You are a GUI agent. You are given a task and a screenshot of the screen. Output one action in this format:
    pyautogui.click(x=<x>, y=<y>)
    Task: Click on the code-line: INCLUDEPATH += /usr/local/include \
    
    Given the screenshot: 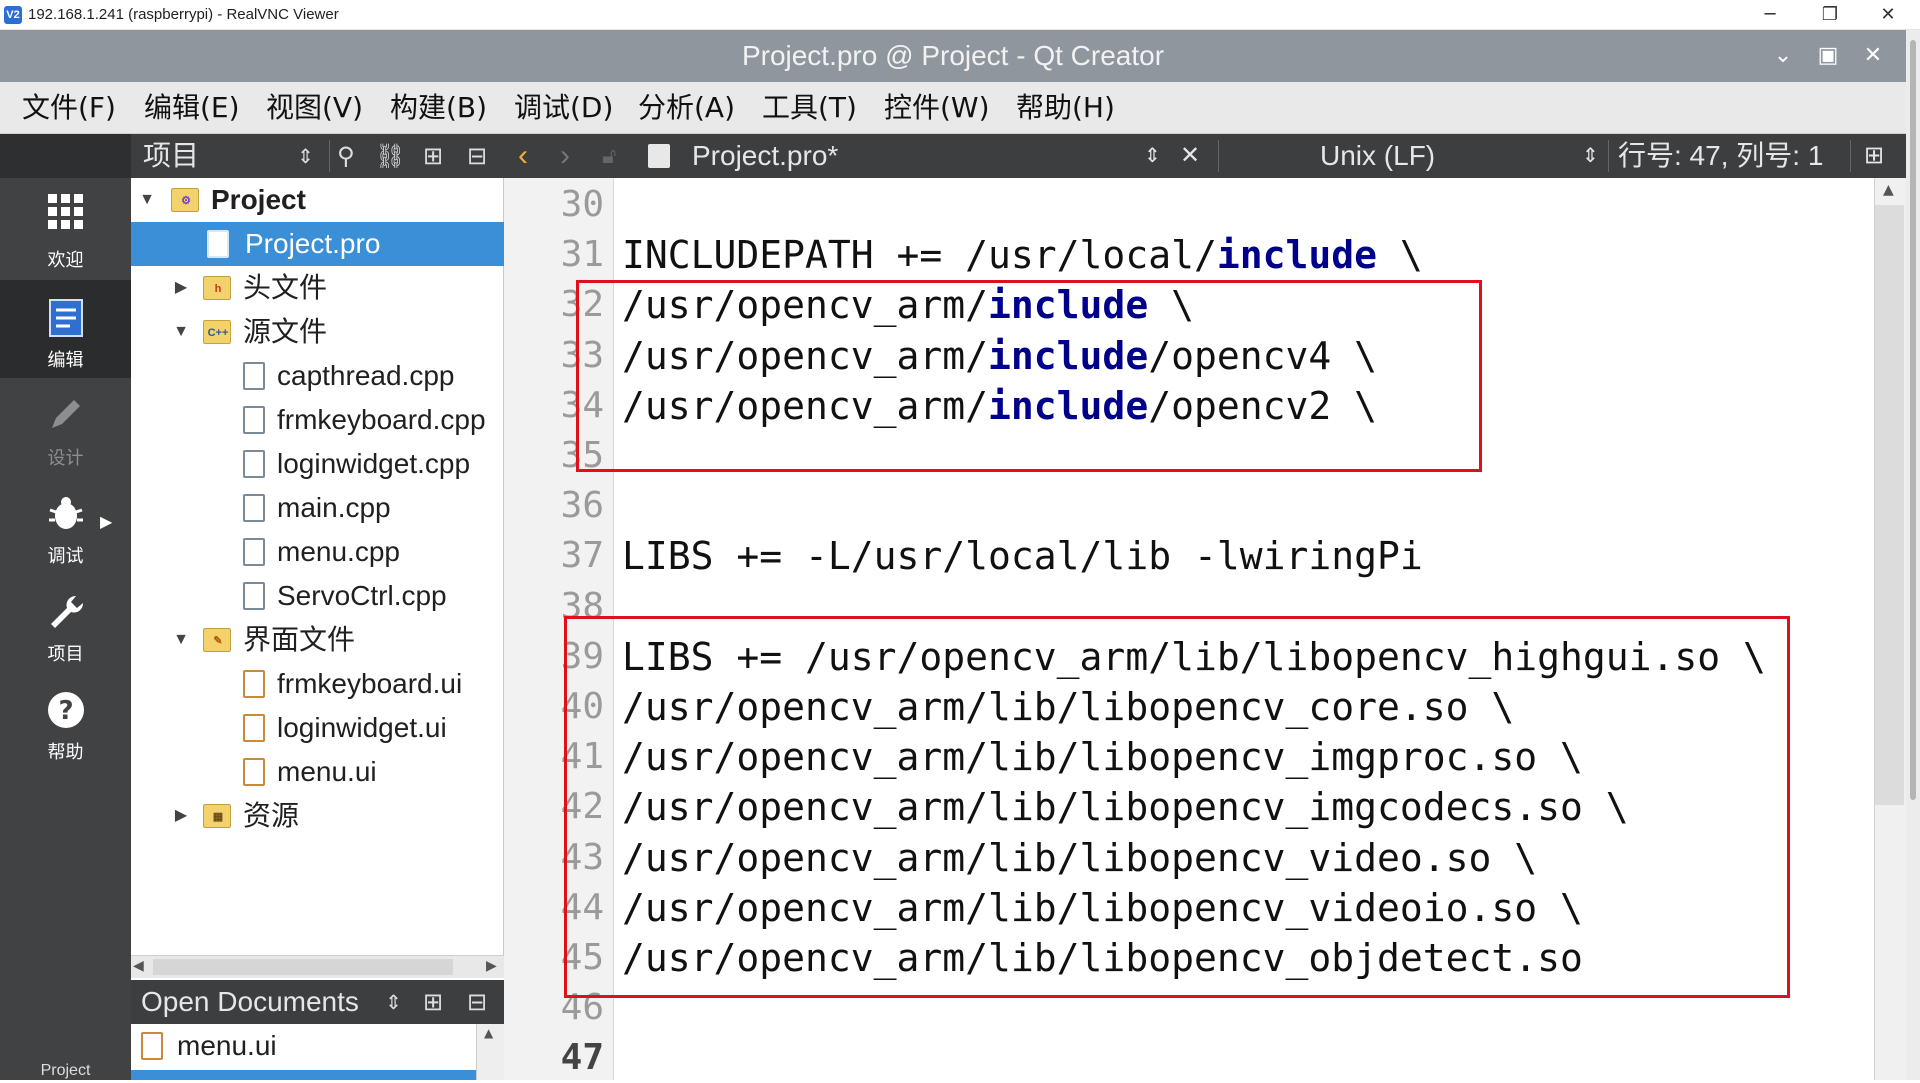 What is the action you would take?
    pyautogui.click(x=1022, y=255)
    